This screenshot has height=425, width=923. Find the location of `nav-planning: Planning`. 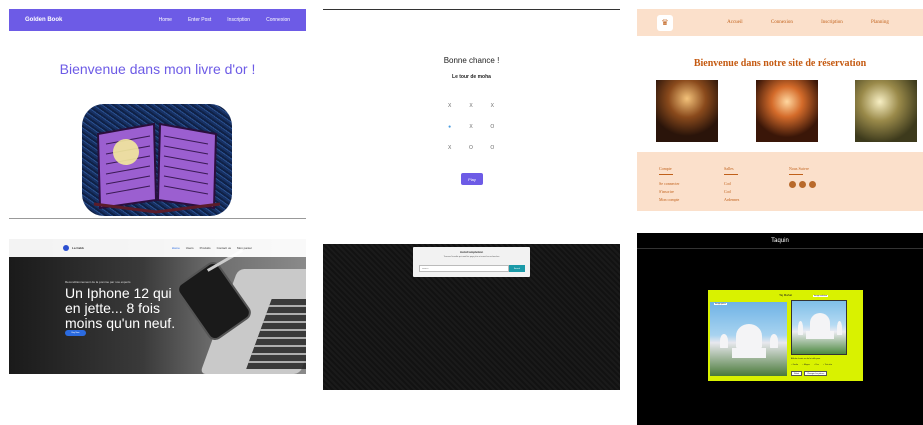

nav-planning: Planning is located at coordinates (880, 22).